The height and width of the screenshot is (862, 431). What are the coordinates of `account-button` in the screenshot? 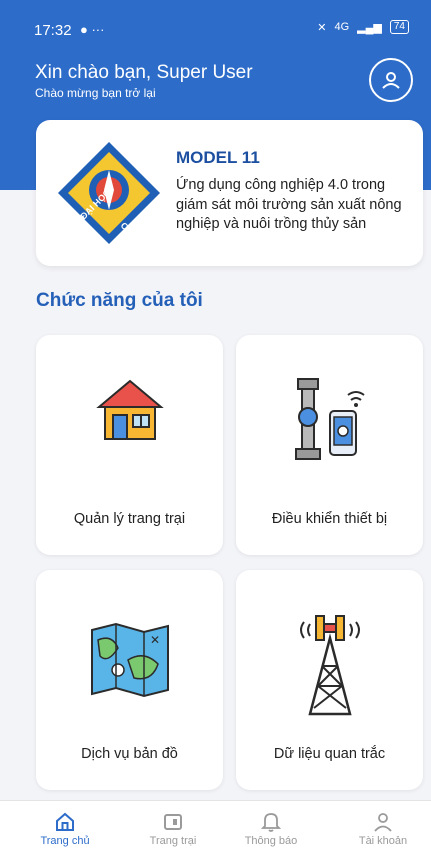 It's located at (391, 80).